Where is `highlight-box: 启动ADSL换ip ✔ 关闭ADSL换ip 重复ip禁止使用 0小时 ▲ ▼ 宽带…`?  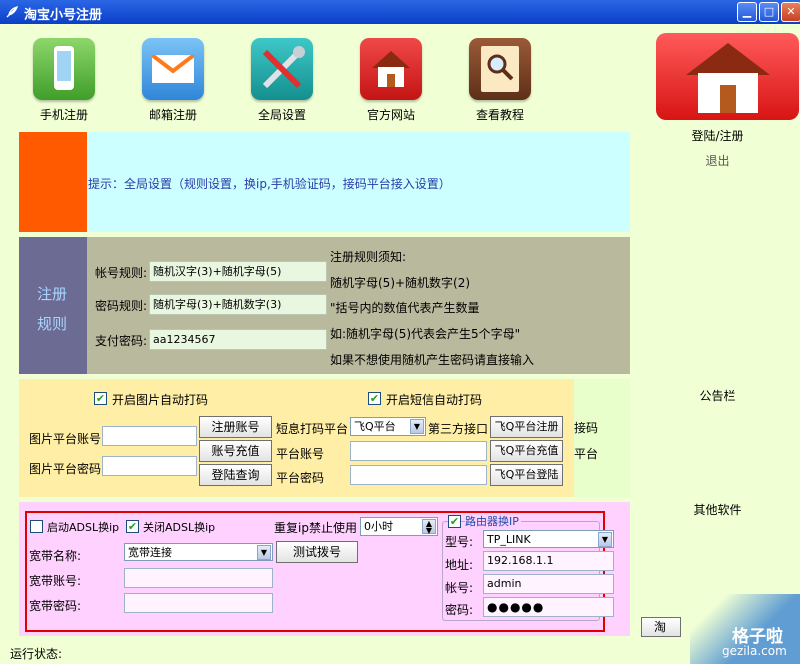
highlight-box: 启动ADSL换ip ✔ 关闭ADSL换ip 重复ip禁止使用 0小时 ▲ ▼ 宽带… is located at coordinates (319, 571).